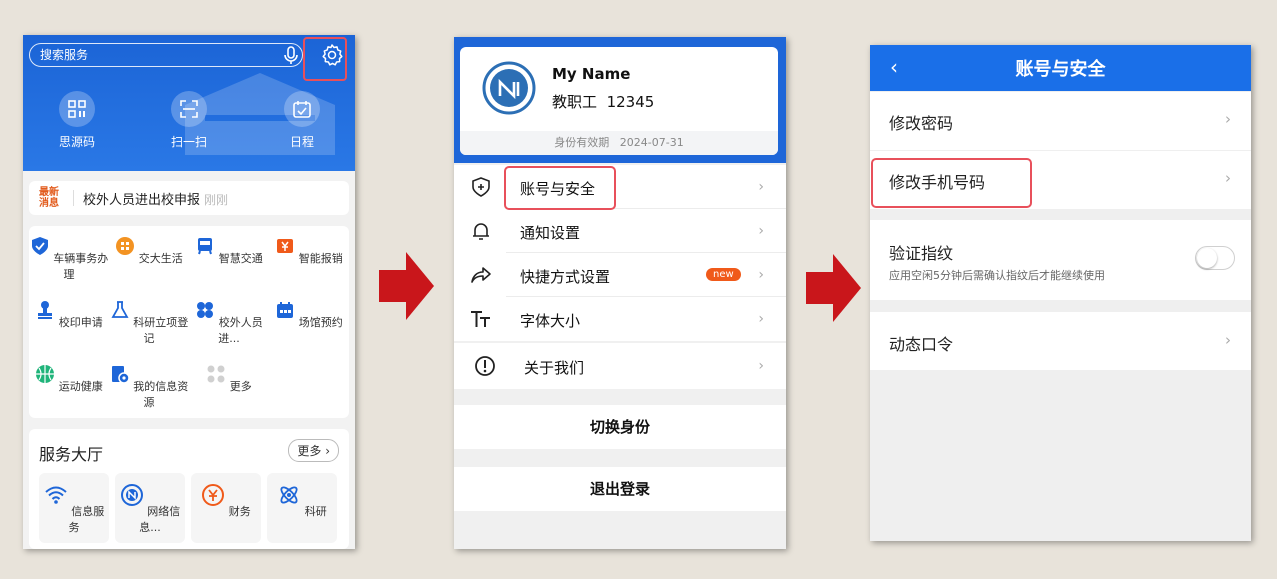  I want to click on fingerprint-toggle, so click(1215, 258).